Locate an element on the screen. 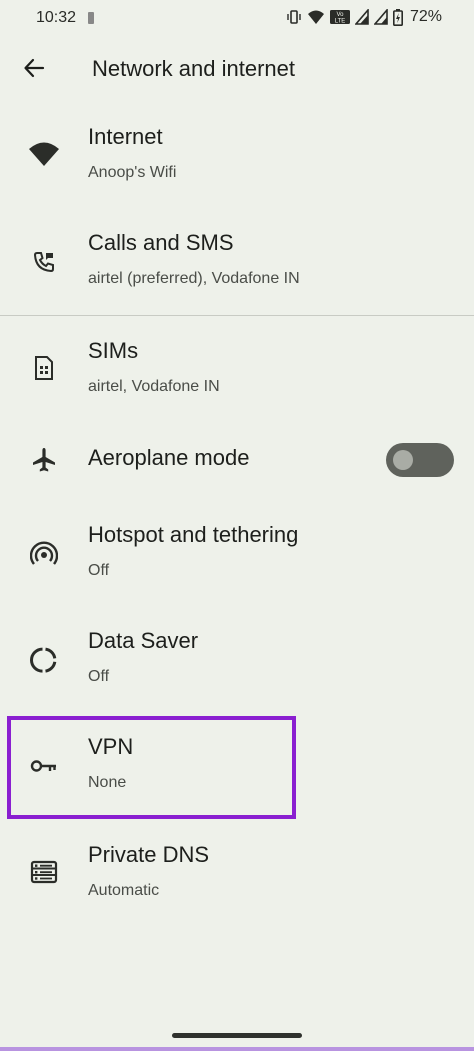  list-item-subtitle: Automatic is located at coordinates (124, 890).